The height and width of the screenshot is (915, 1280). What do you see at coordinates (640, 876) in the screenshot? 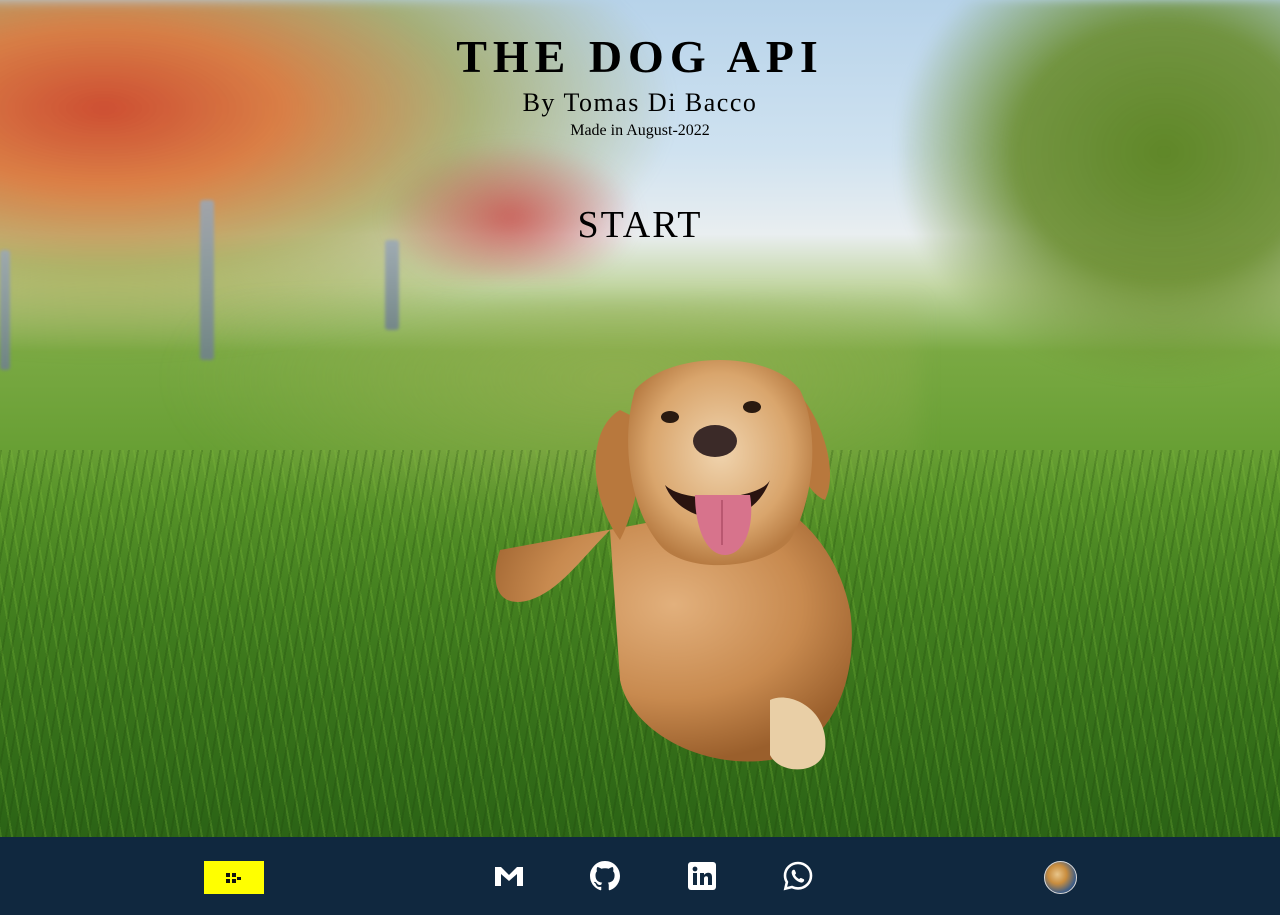
I see `footer` at bounding box center [640, 876].